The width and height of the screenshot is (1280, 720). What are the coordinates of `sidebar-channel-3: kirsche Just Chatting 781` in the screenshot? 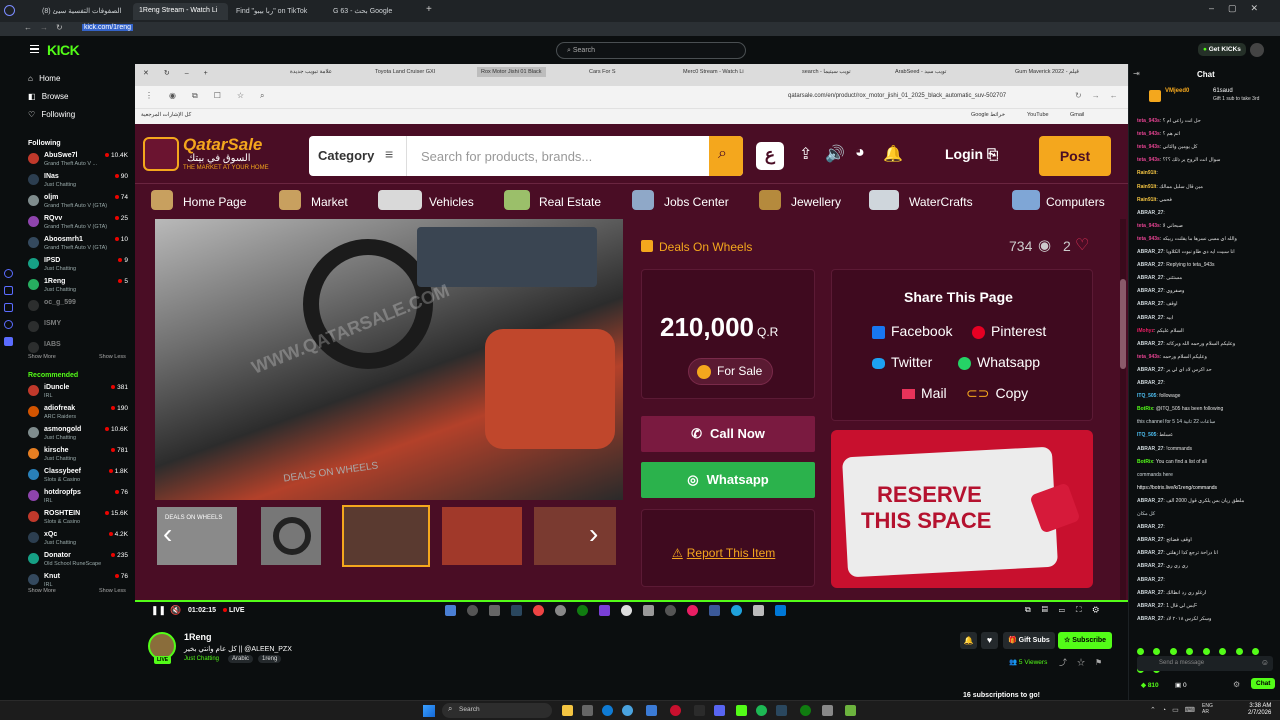 It's located at (78, 456).